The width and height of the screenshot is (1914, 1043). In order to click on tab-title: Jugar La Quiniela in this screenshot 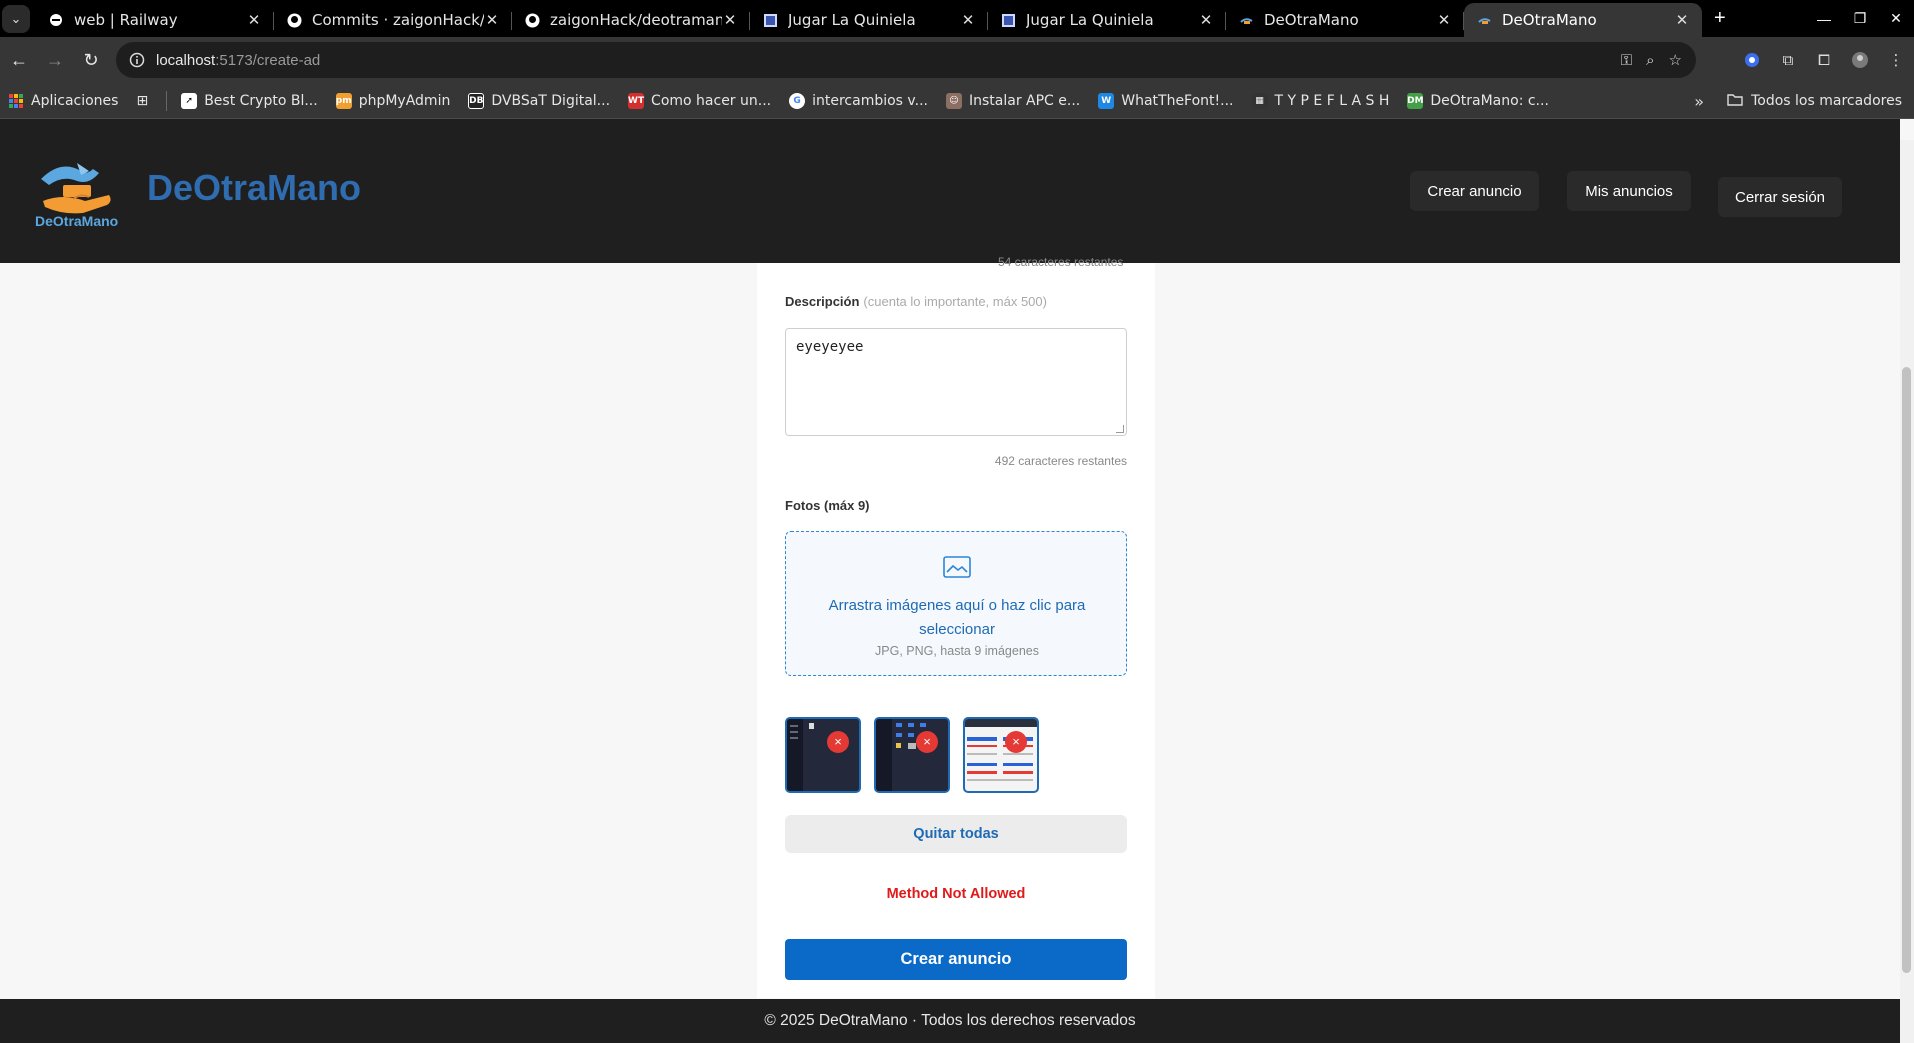, I will do `click(1090, 20)`.